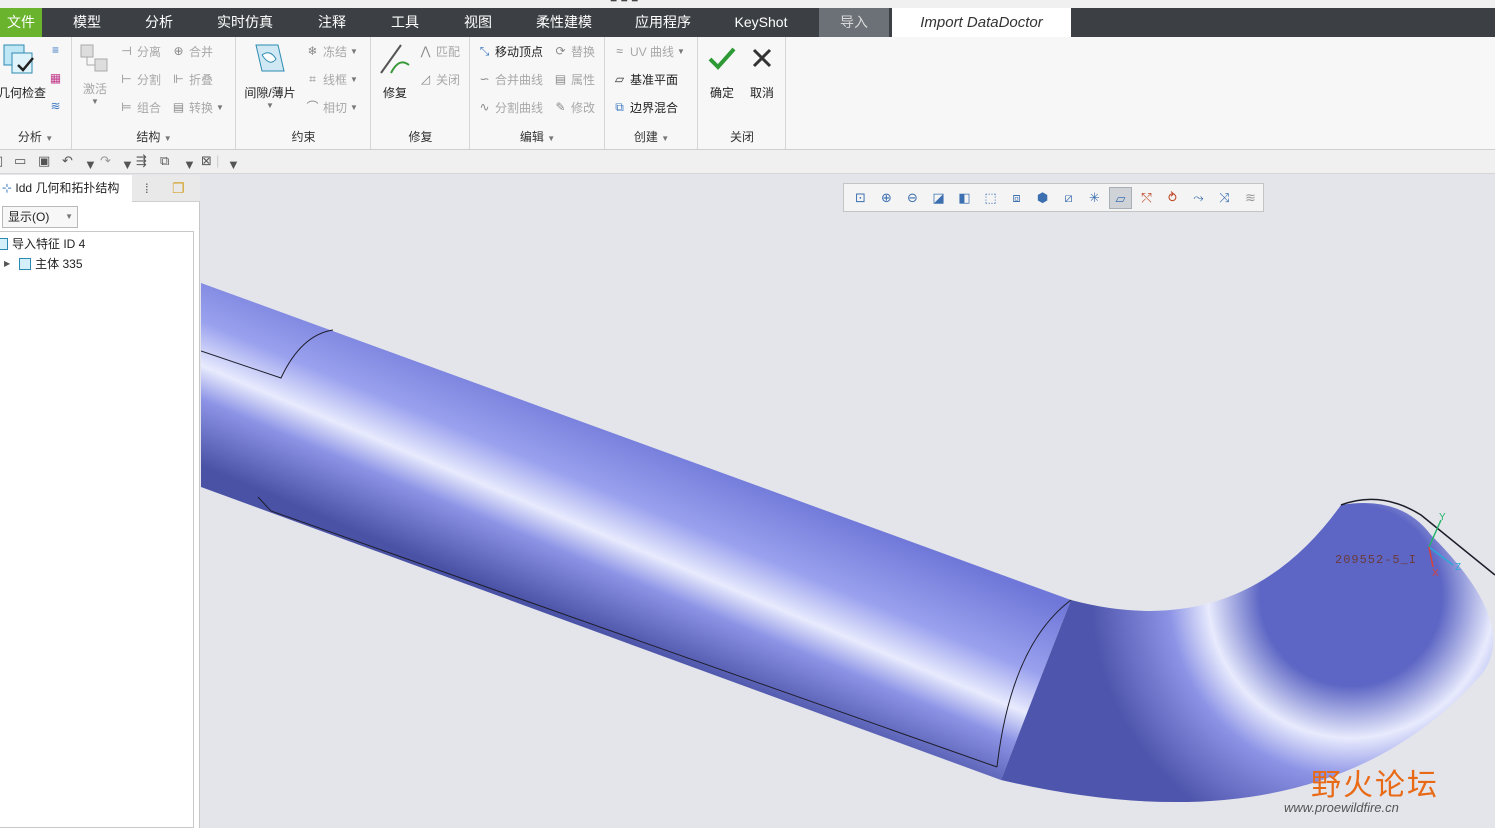 The width and height of the screenshot is (1495, 828). I want to click on regenerate-icon: ⇶, so click(141, 161).